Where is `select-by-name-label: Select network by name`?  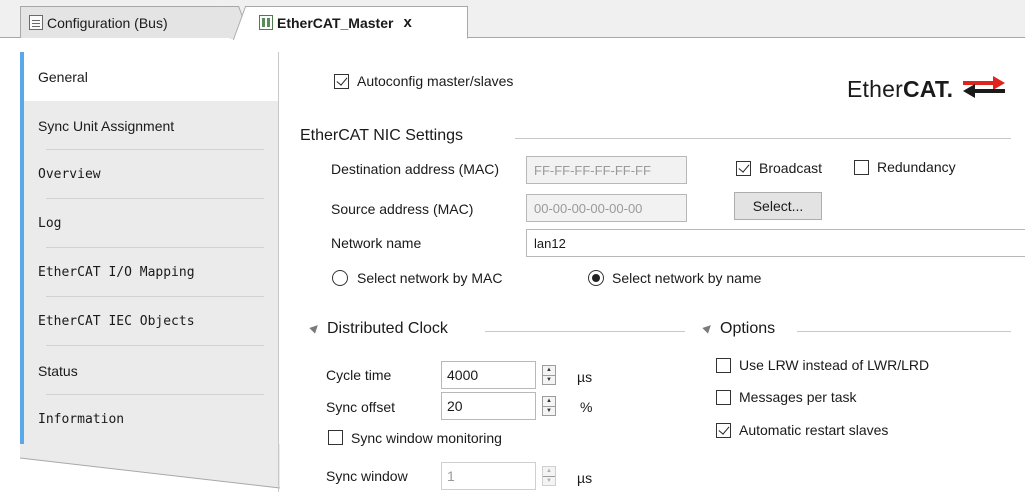
select-by-name-label: Select network by name is located at coordinates (687, 278).